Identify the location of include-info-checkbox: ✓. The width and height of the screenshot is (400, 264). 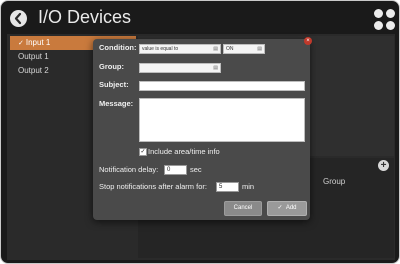
(143, 152).